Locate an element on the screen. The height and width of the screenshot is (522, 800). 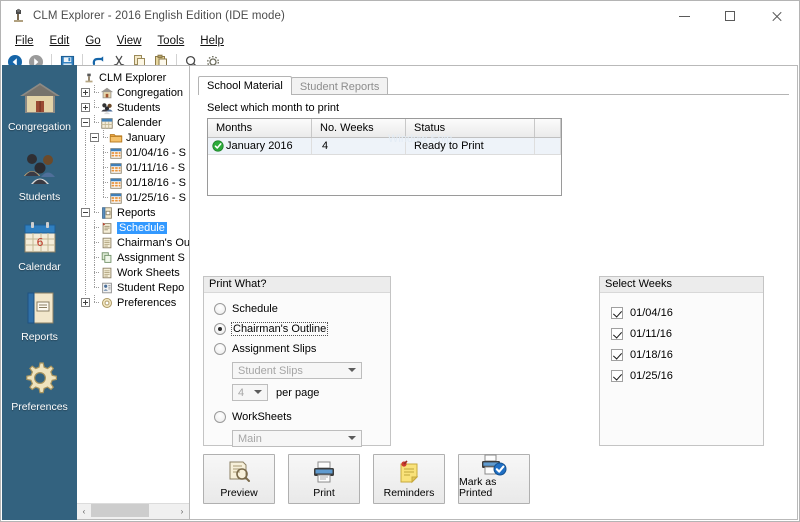
sidebar-item-calendar: 6 Calendar is located at coordinates (39, 245).